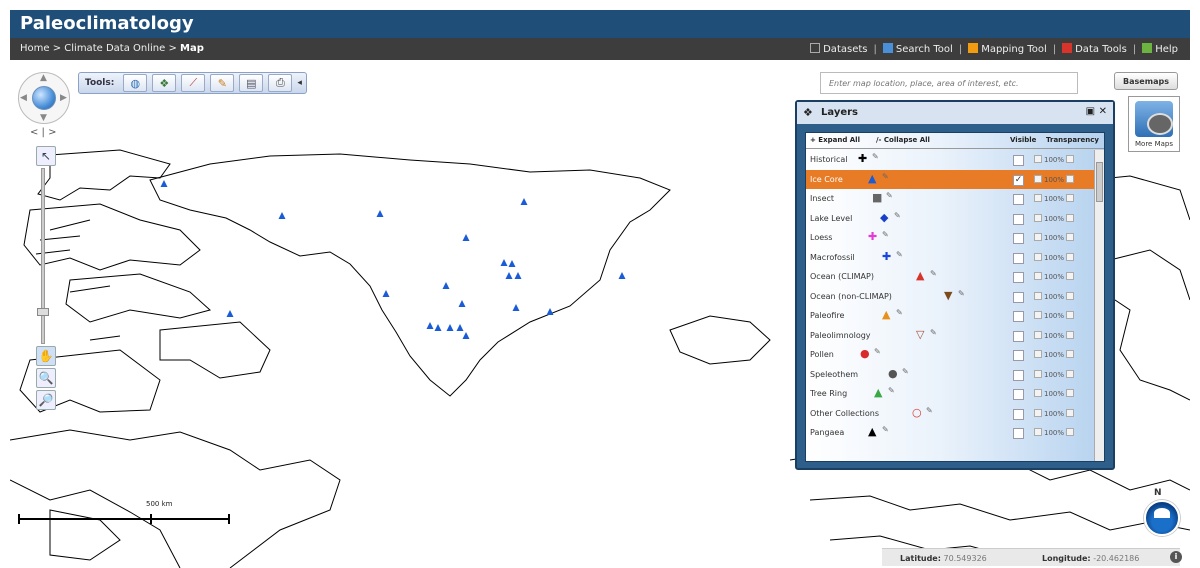 The height and width of the screenshot is (568, 1200). Describe the element at coordinates (1090, 111) in the screenshot. I see `maximize-icon: ▣` at that location.